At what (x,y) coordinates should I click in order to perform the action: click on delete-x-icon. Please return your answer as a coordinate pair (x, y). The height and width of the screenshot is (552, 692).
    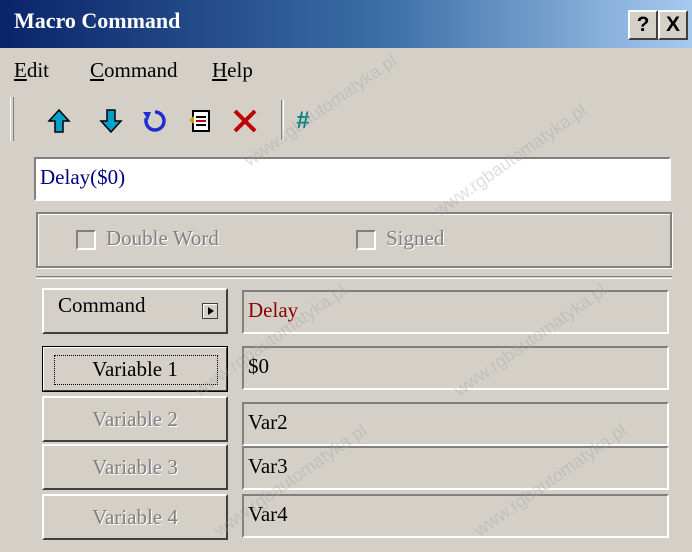
    Looking at the image, I should click on (245, 121).